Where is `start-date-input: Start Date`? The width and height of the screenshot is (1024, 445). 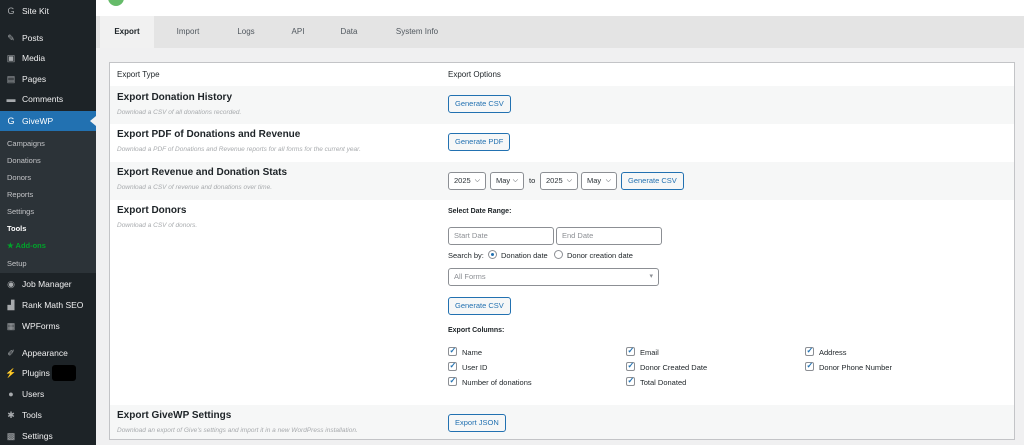
start-date-input: Start Date is located at coordinates (501, 236).